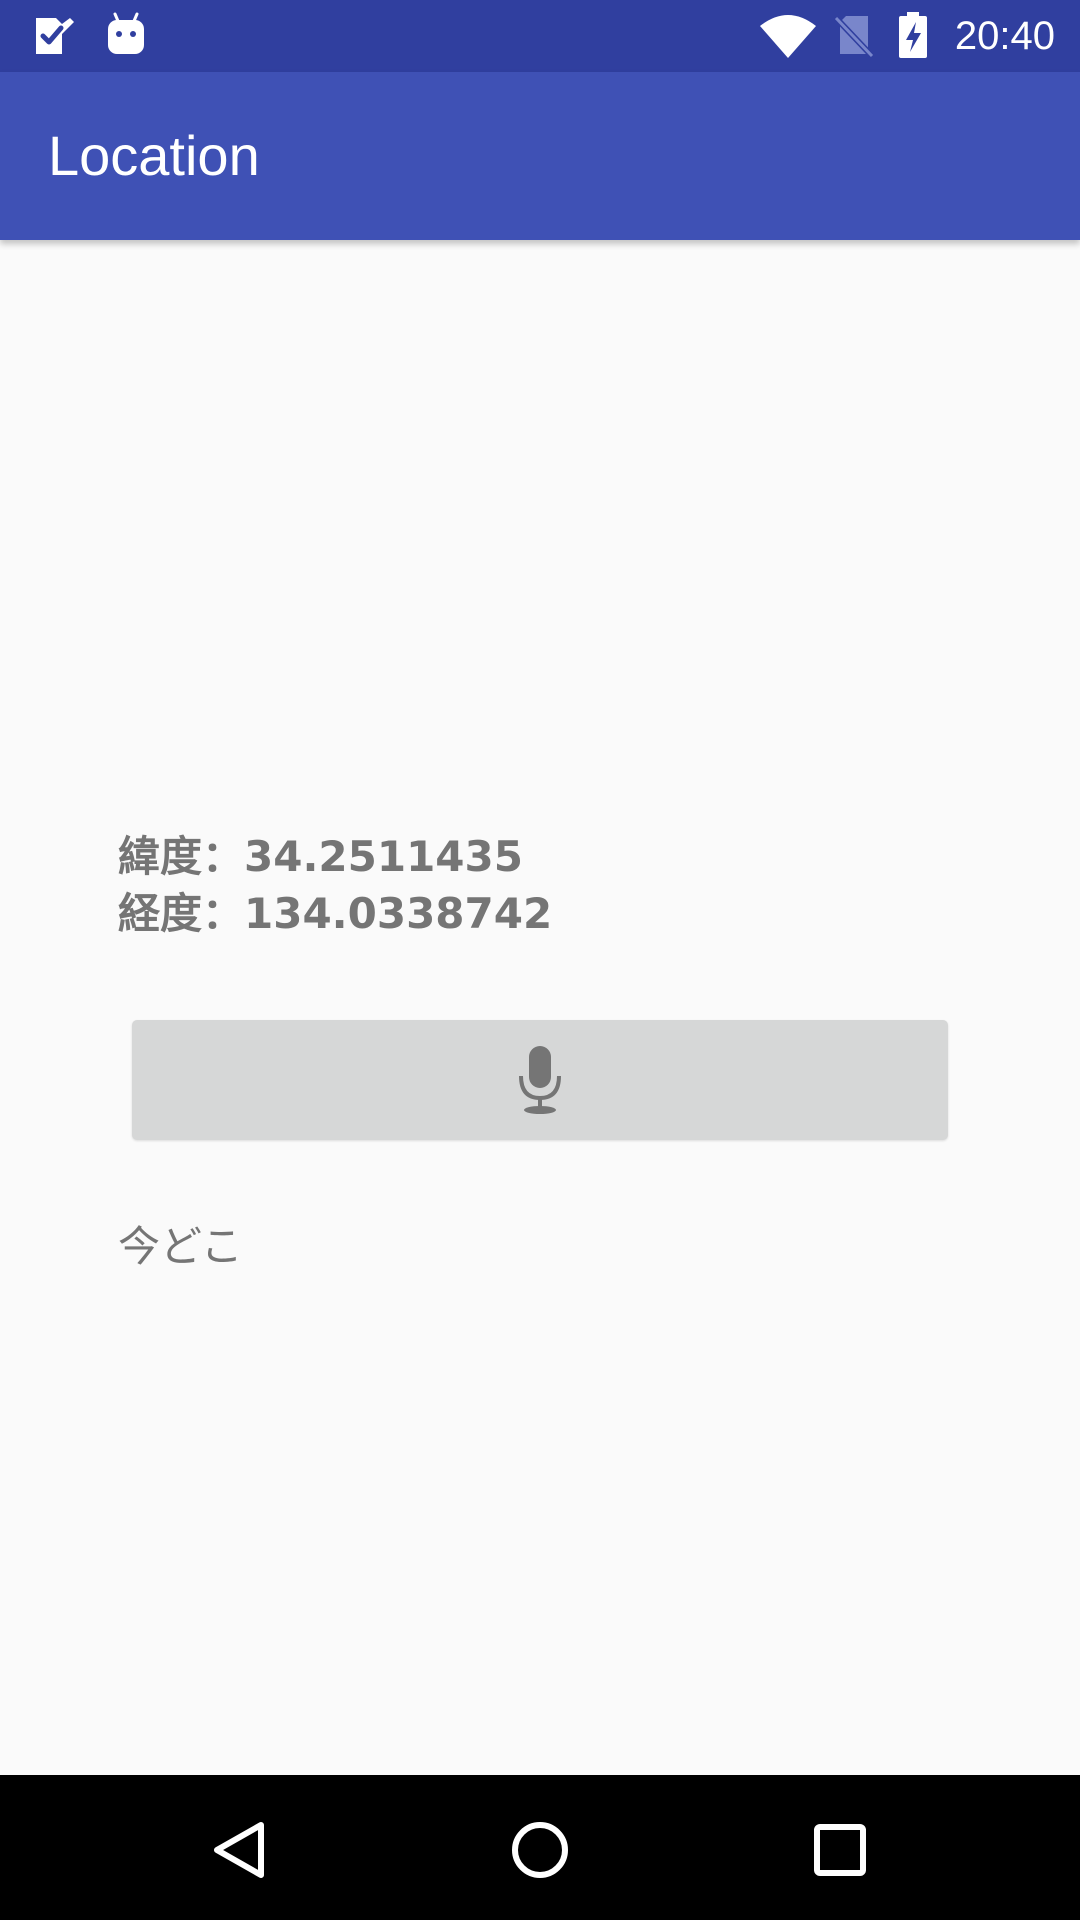  Describe the element at coordinates (1004, 36) in the screenshot. I see `status-time: 20:40` at that location.